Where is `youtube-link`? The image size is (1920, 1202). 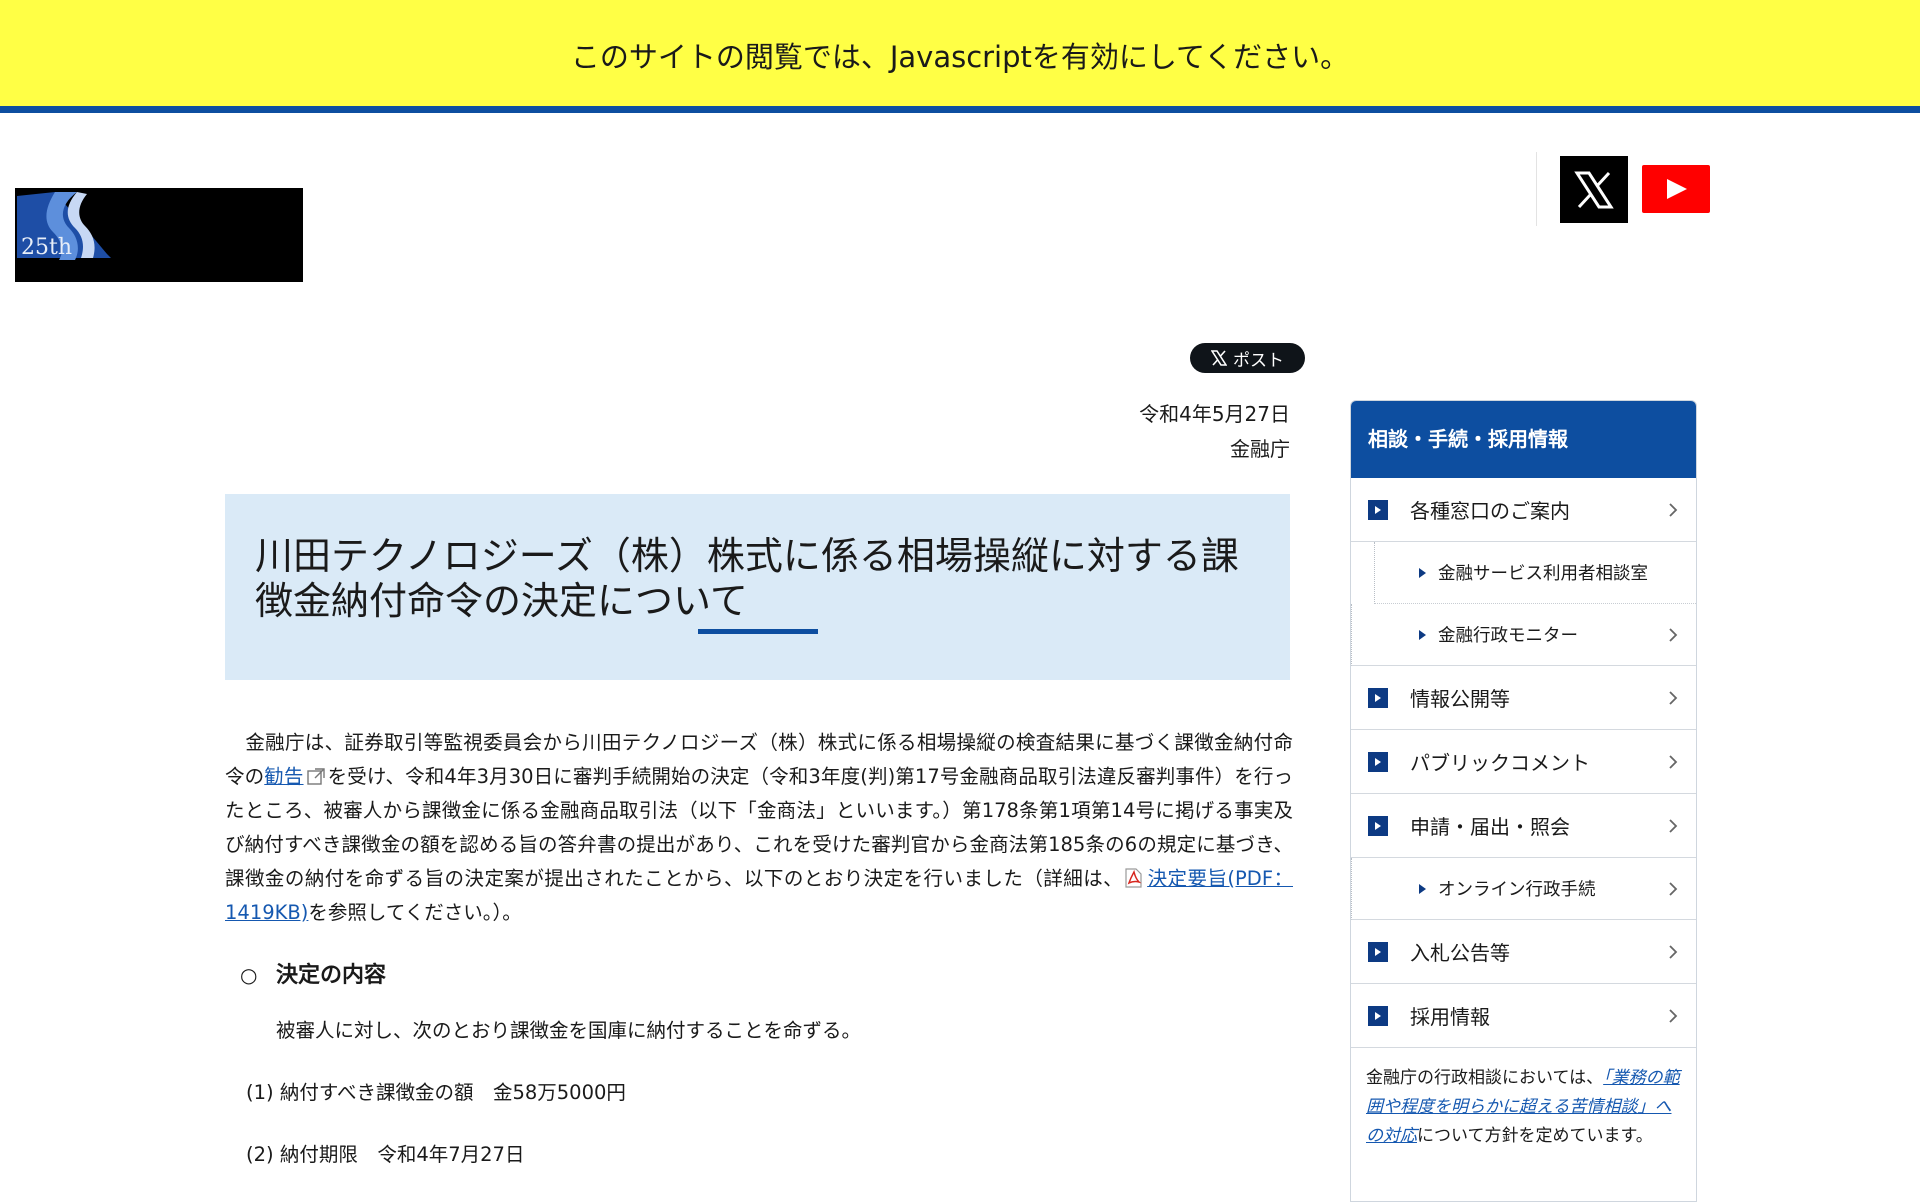
youtube-link is located at coordinates (1676, 189).